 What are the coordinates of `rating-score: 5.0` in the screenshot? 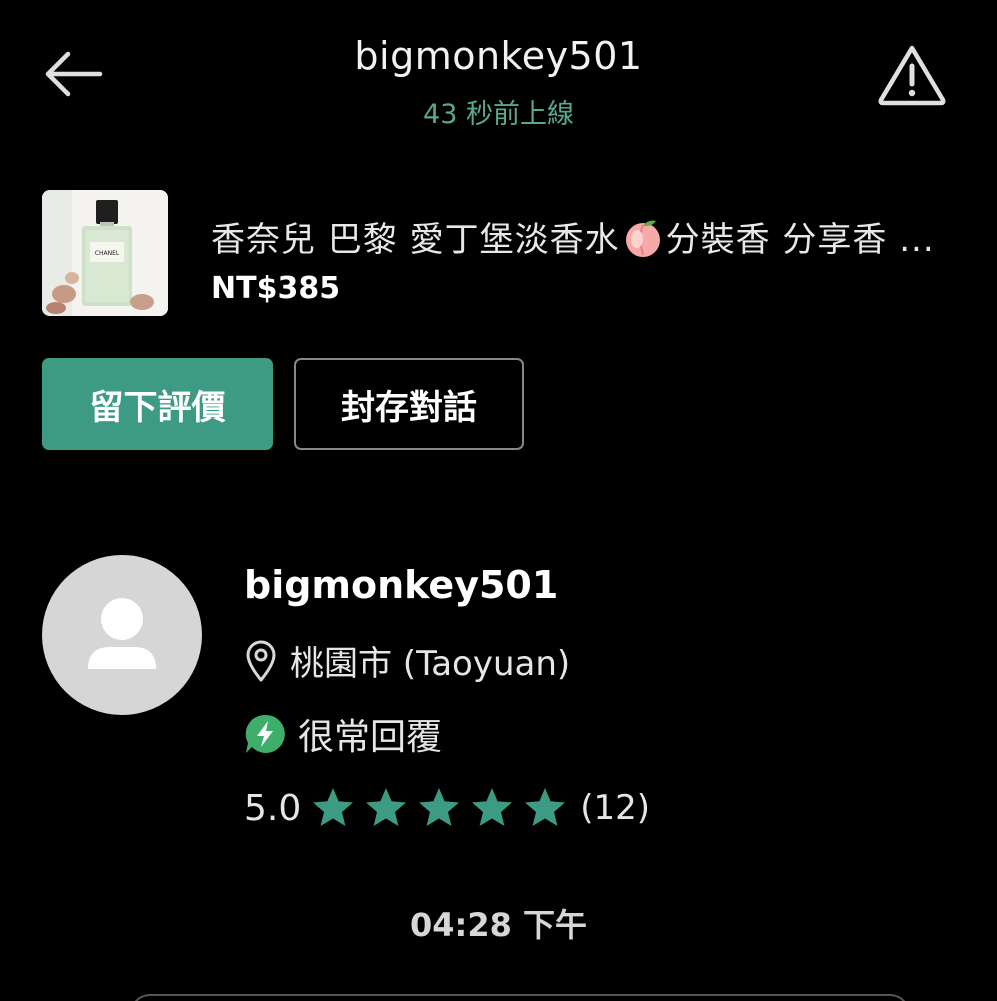 It's located at (273, 808).